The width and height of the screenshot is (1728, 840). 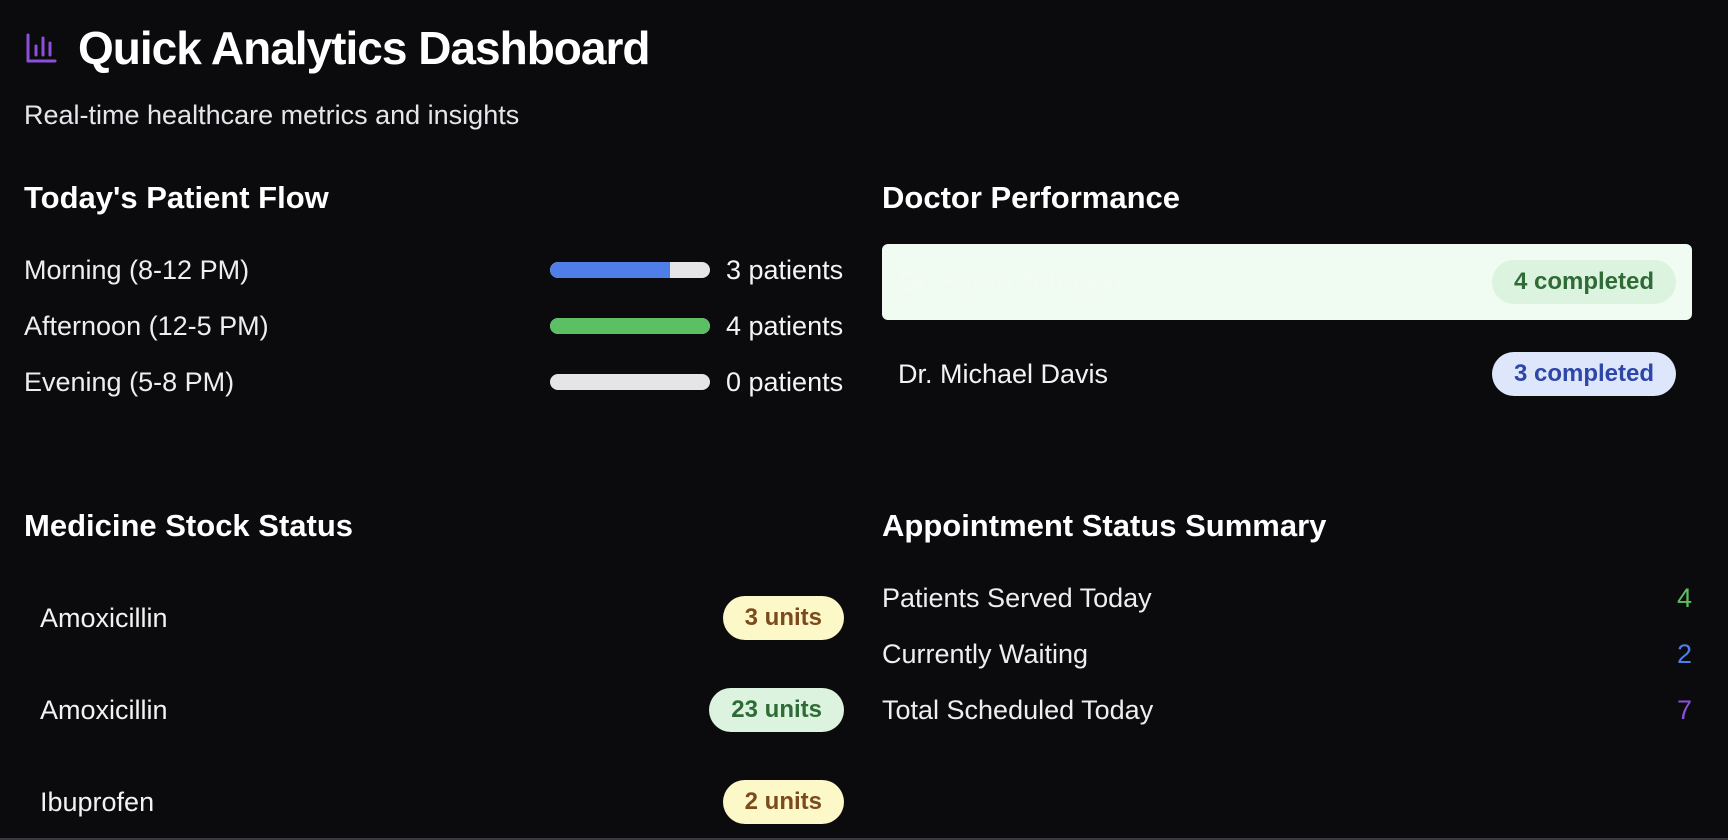 What do you see at coordinates (97, 801) in the screenshot?
I see `medicine-name: Ibuprofen` at bounding box center [97, 801].